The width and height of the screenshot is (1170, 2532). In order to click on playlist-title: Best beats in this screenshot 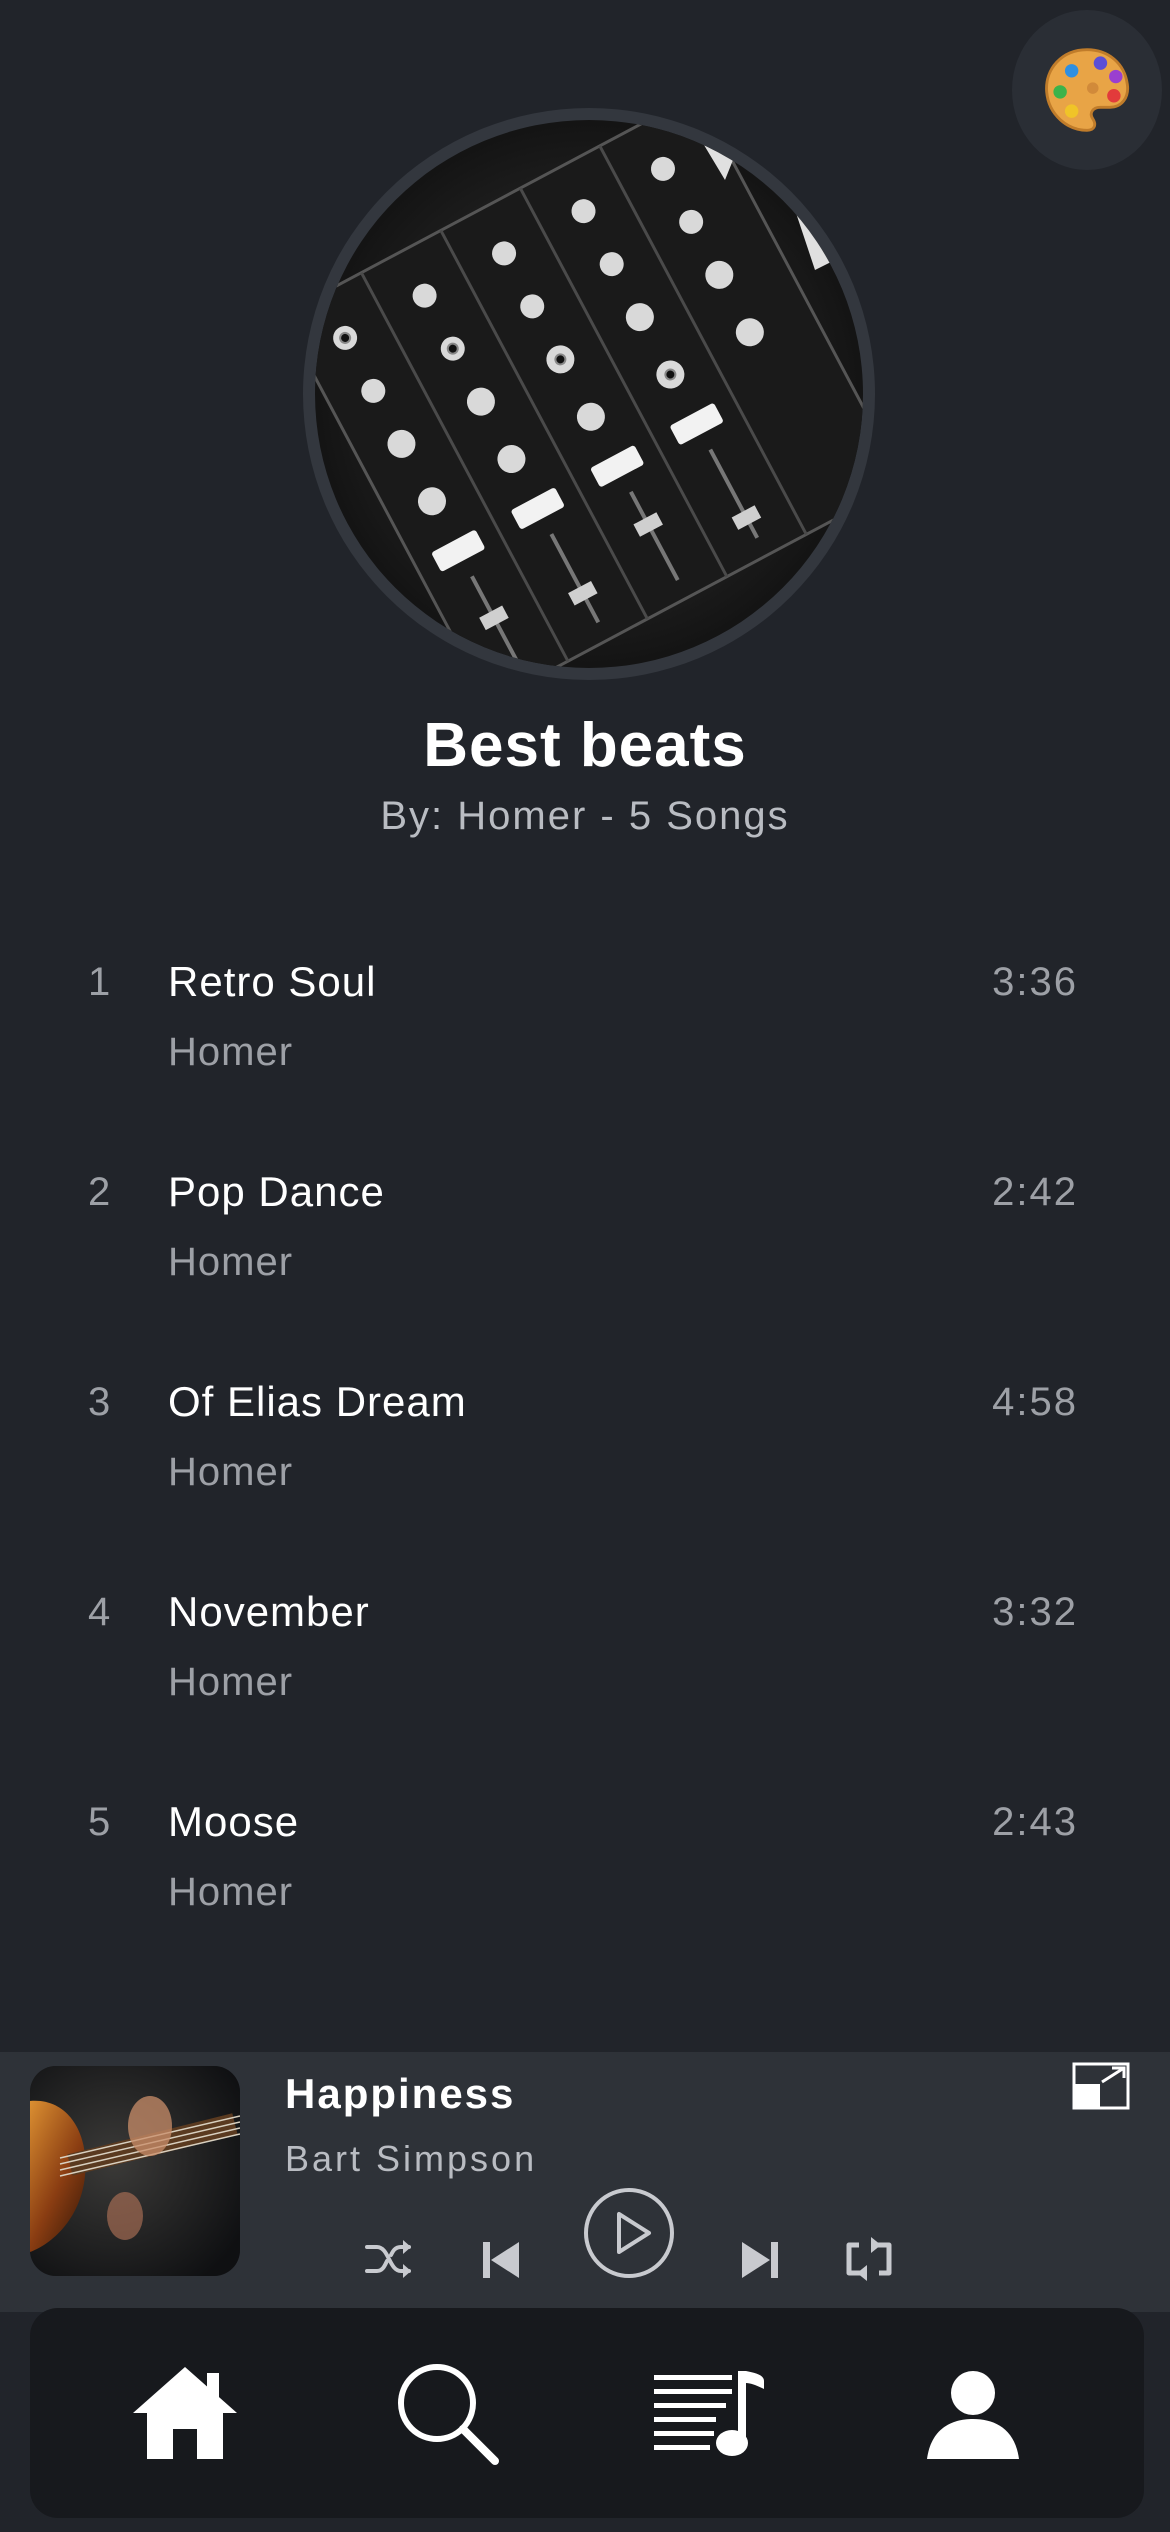, I will do `click(585, 745)`.